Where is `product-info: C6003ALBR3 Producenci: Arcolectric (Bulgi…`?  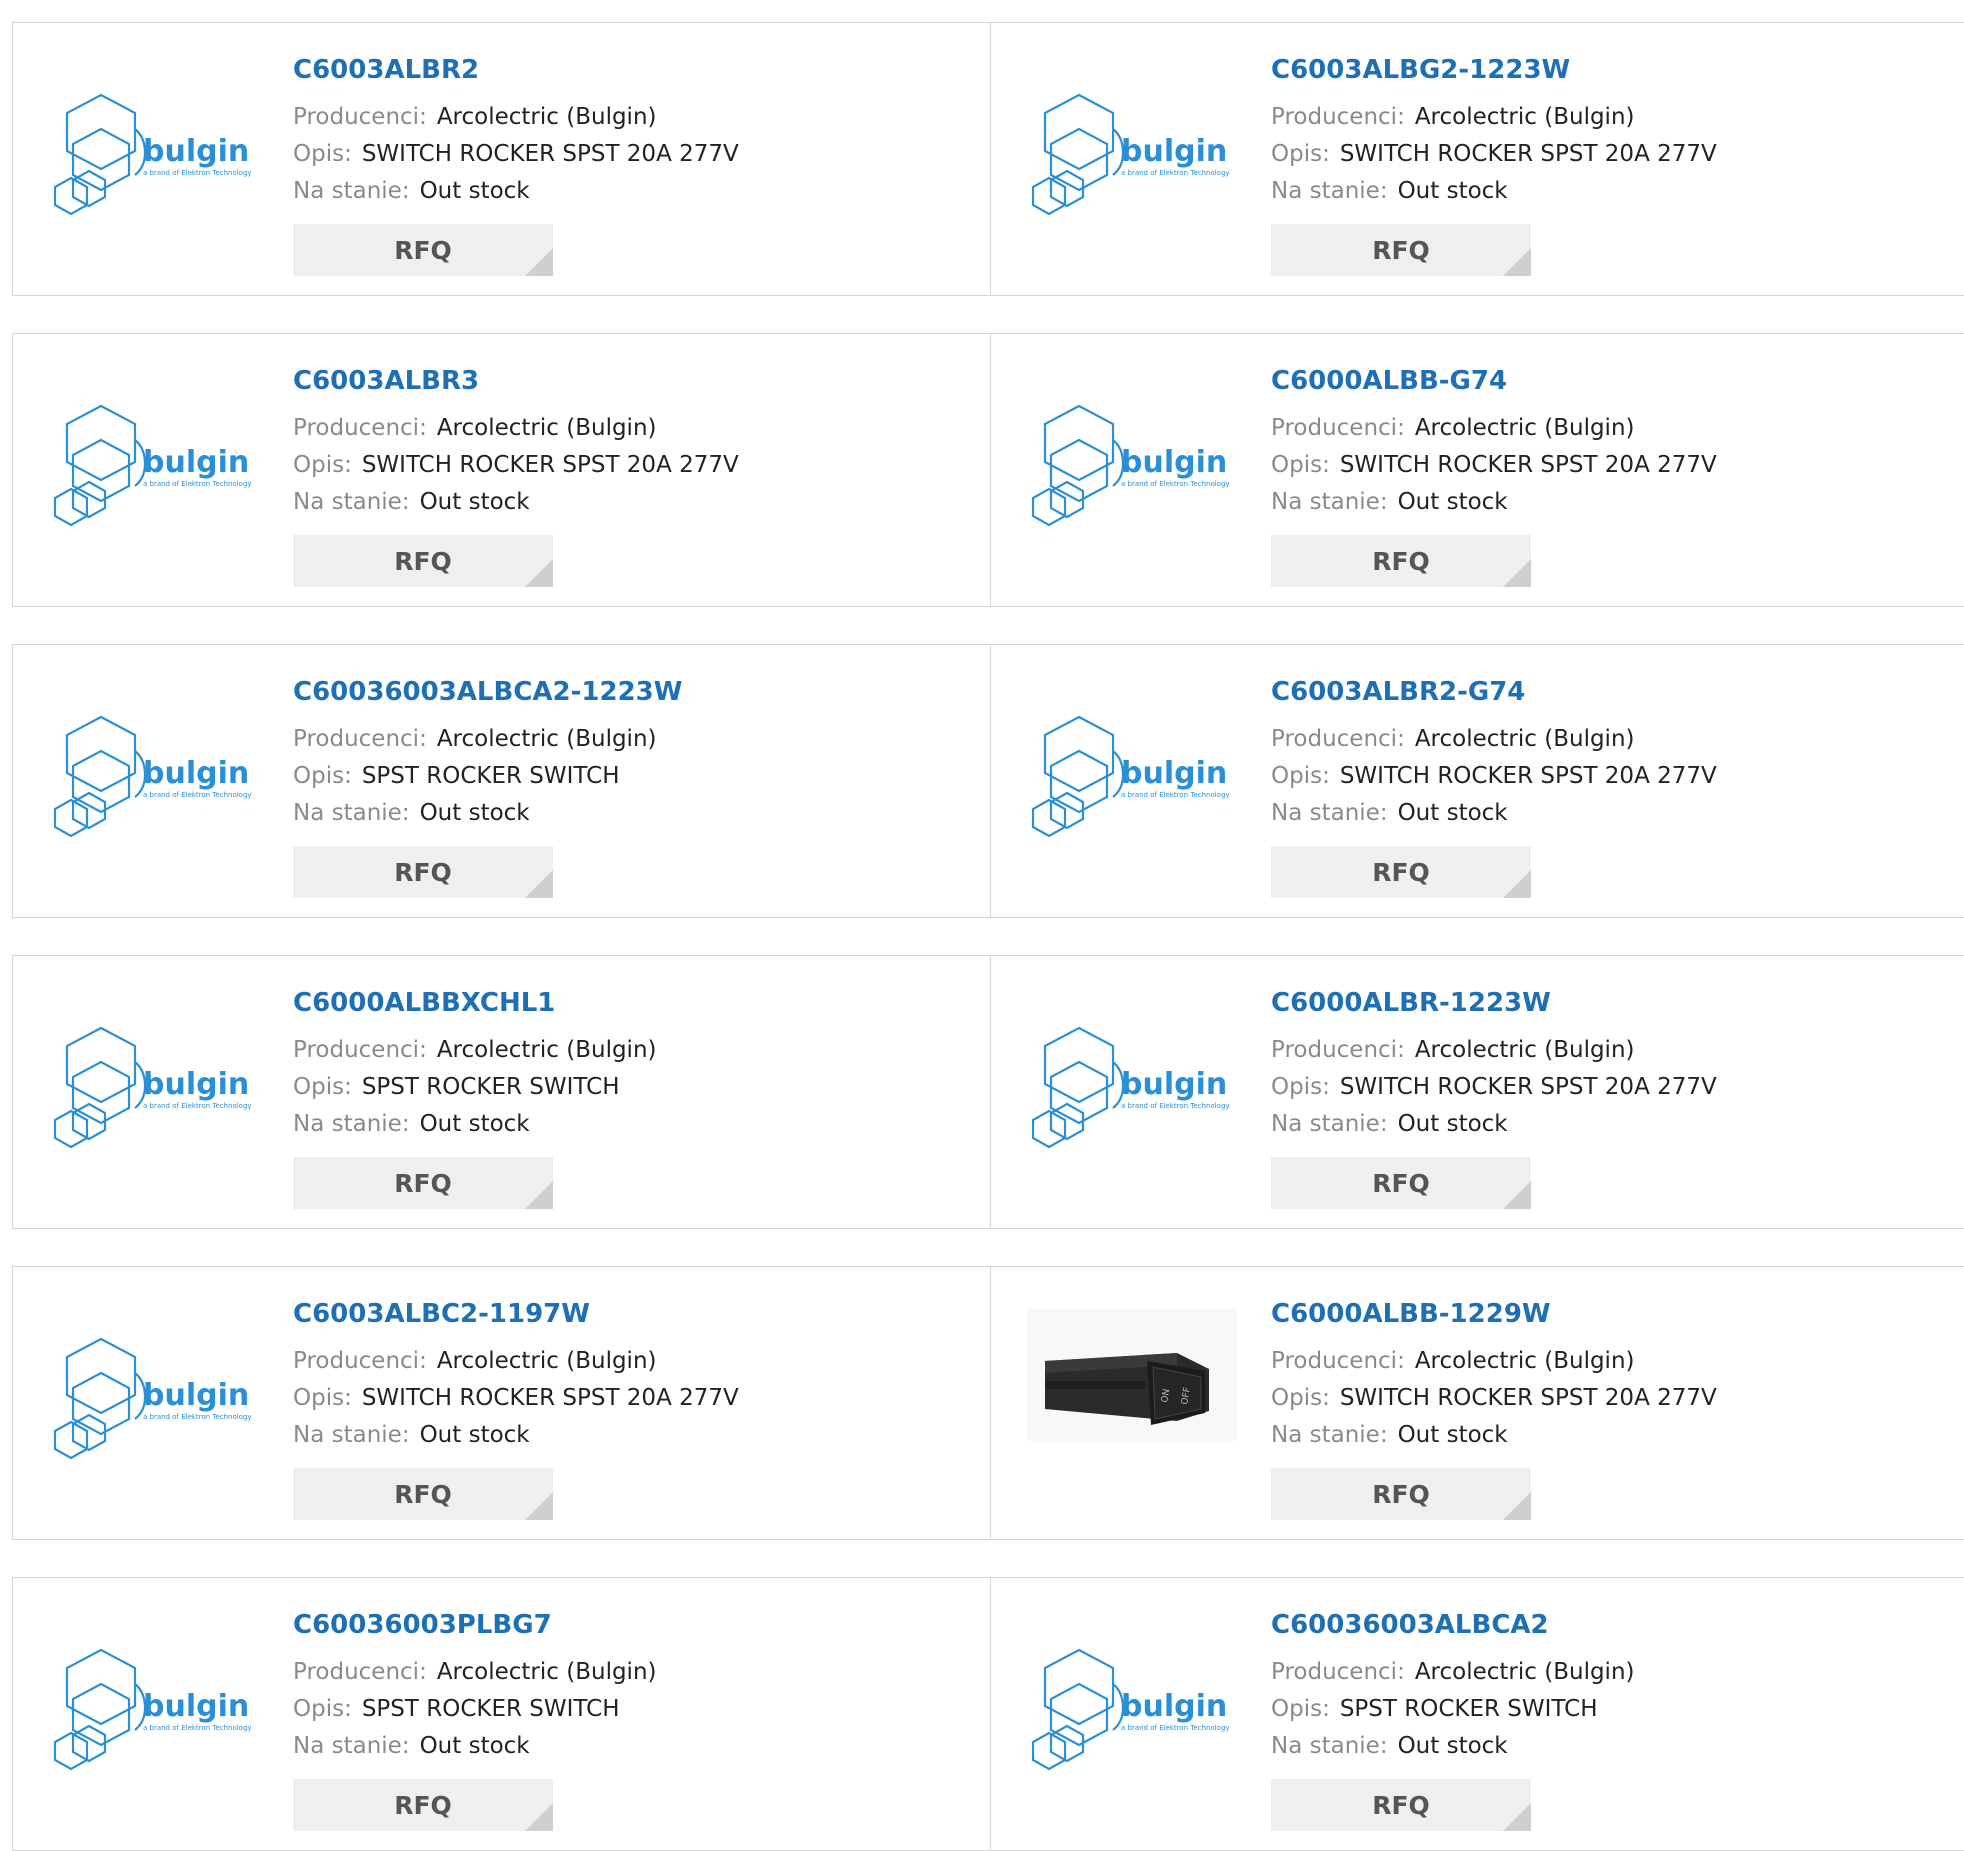
product-info: C6003ALBR3 Producenci: Arcolectric (Bulgi… is located at coordinates (516, 475).